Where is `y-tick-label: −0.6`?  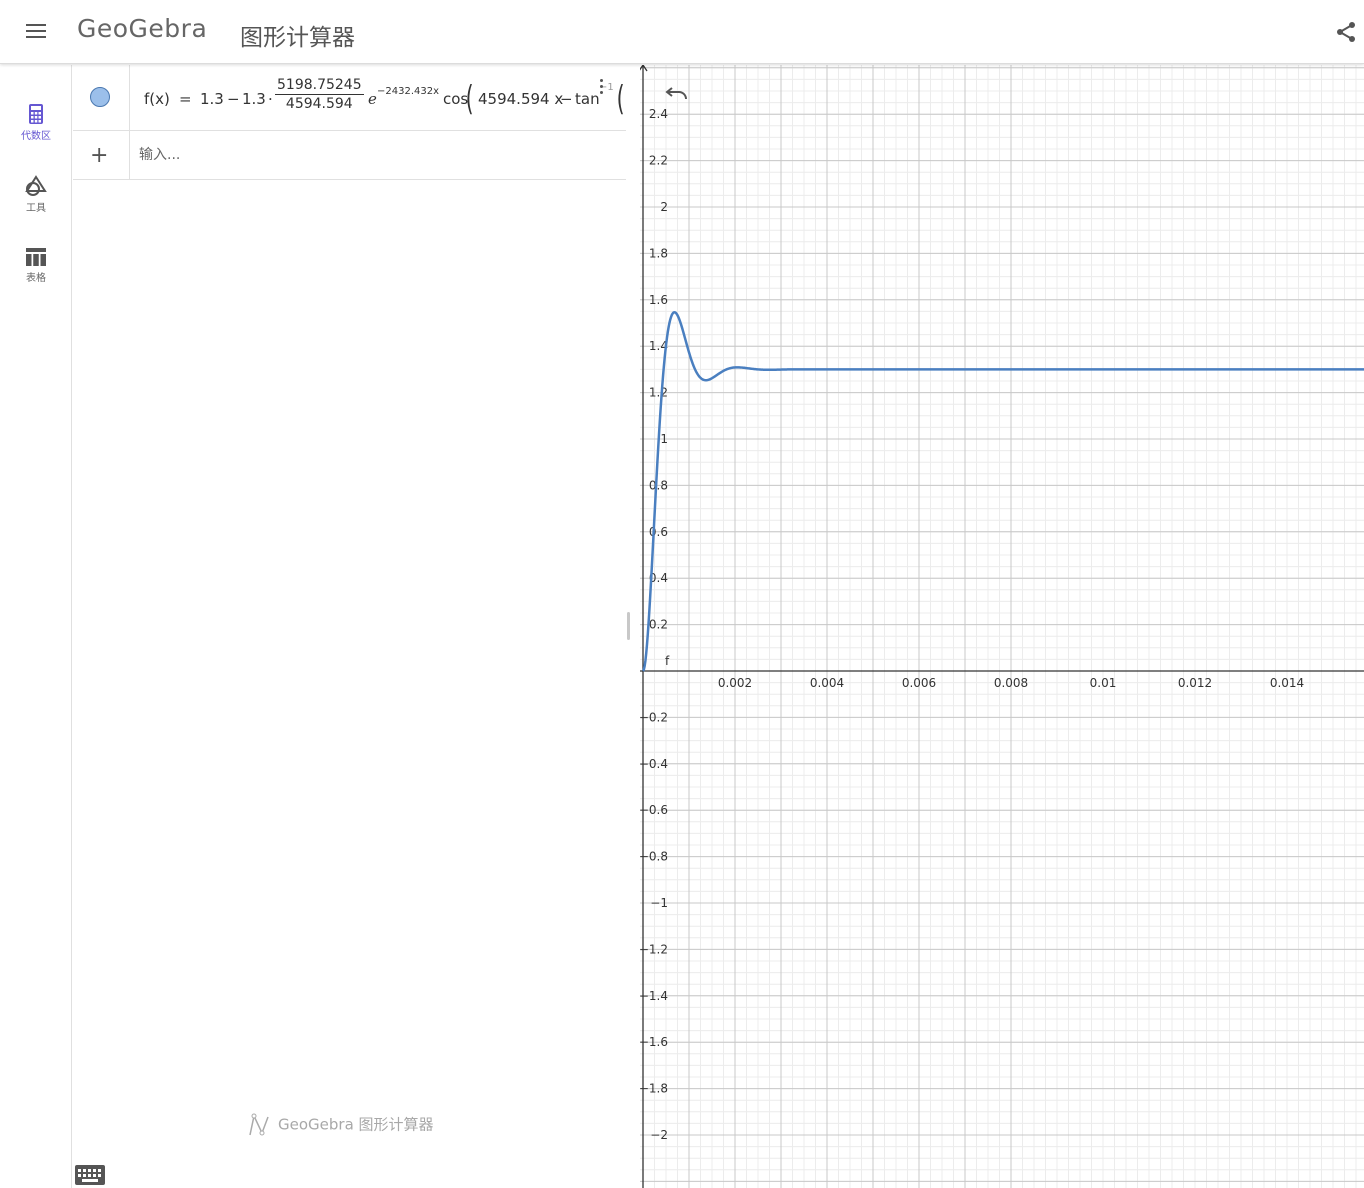
y-tick-label: −0.6 is located at coordinates (654, 810).